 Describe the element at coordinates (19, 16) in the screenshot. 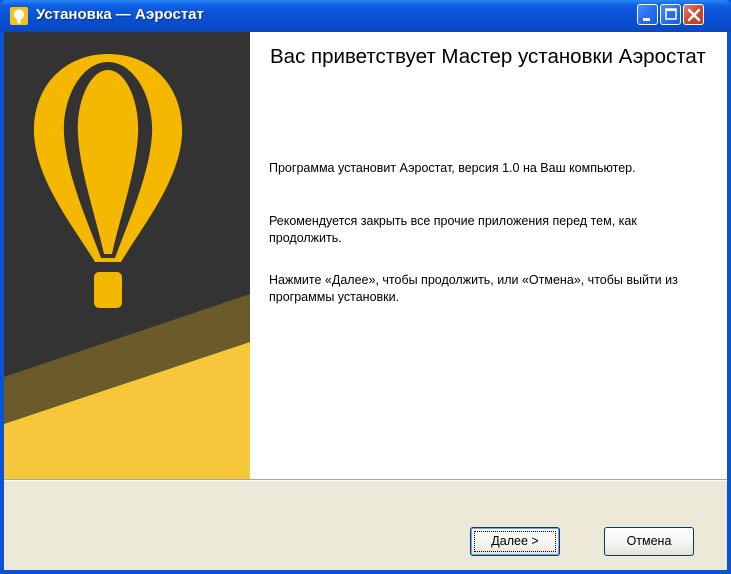

I see `app-icon` at that location.